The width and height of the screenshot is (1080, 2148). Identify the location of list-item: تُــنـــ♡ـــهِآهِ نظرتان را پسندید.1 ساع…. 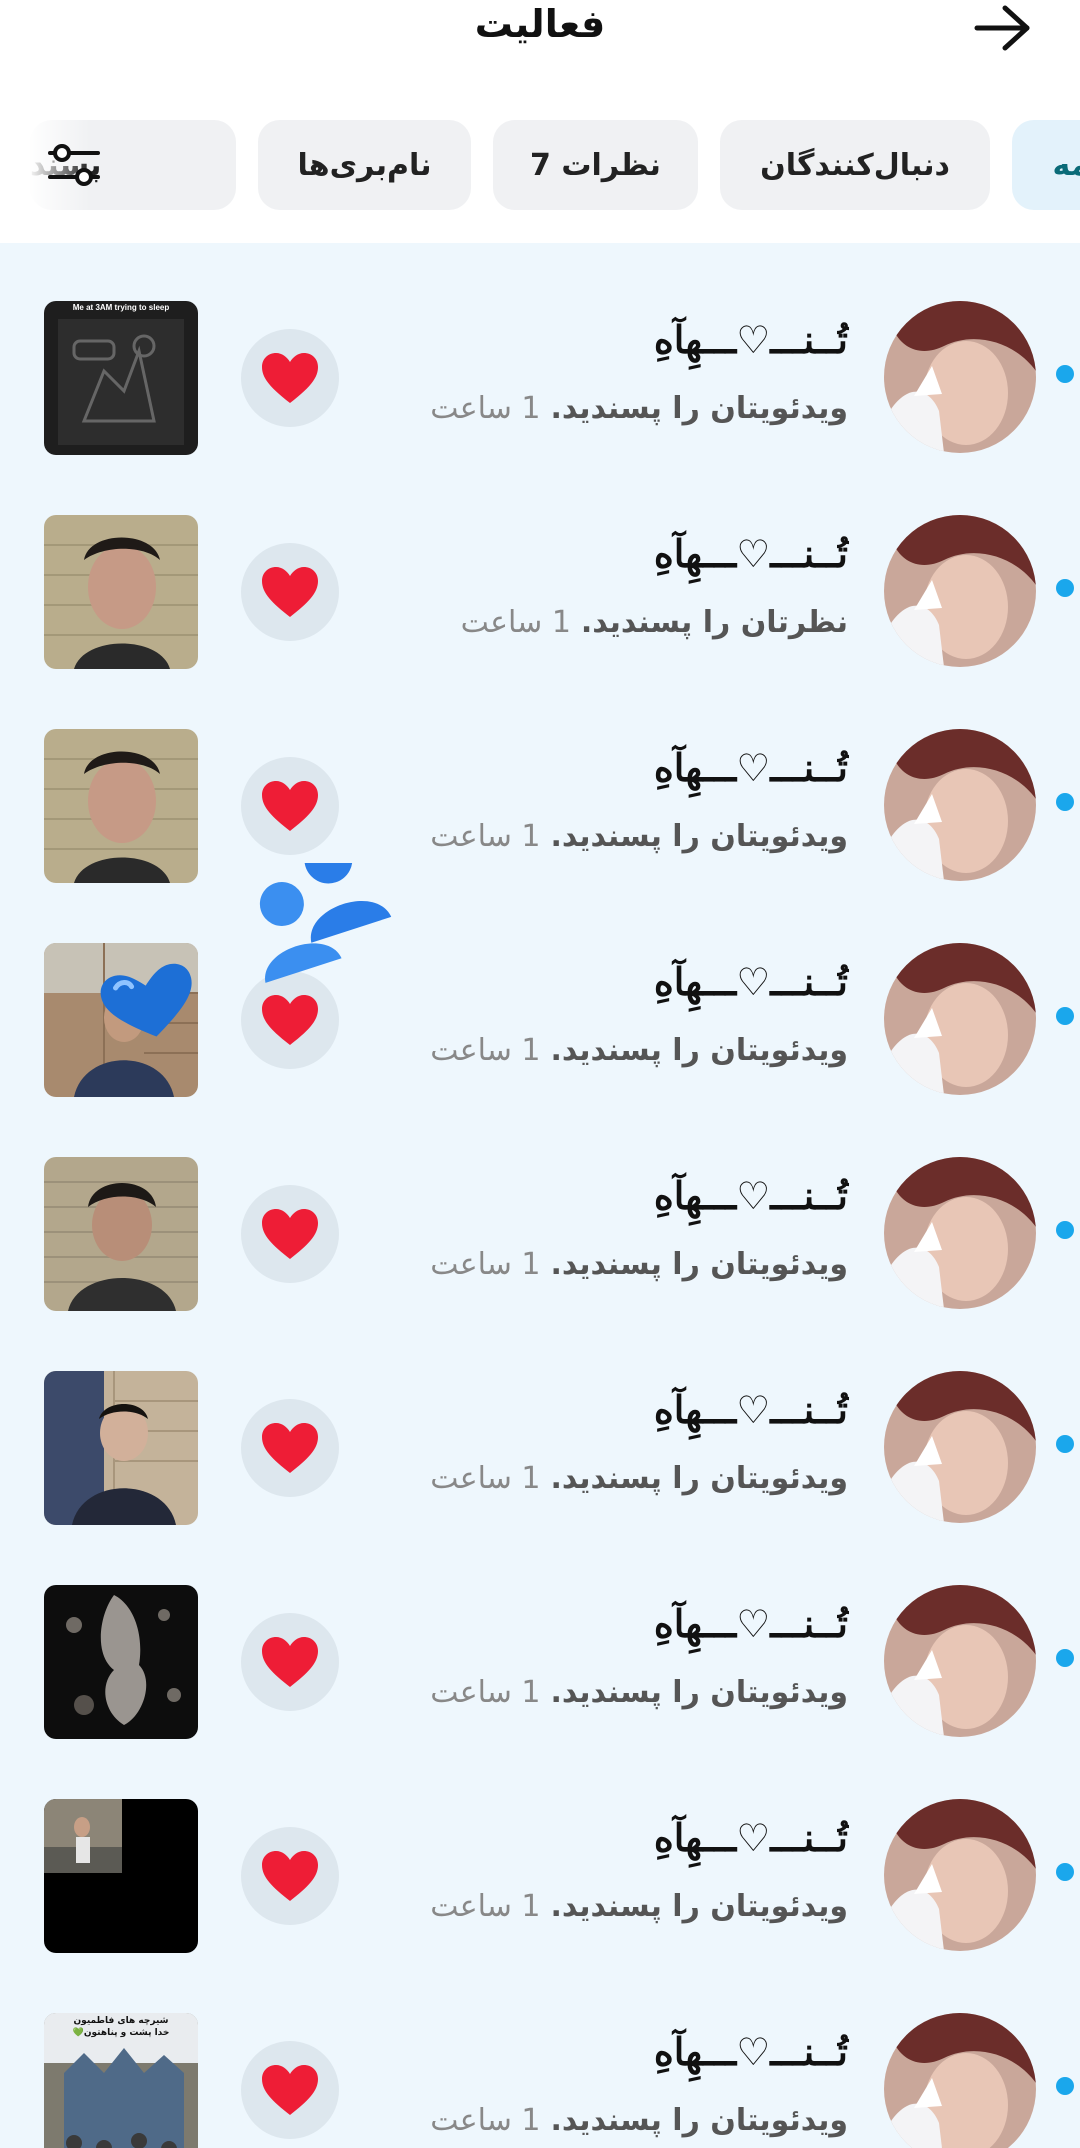
(540, 564).